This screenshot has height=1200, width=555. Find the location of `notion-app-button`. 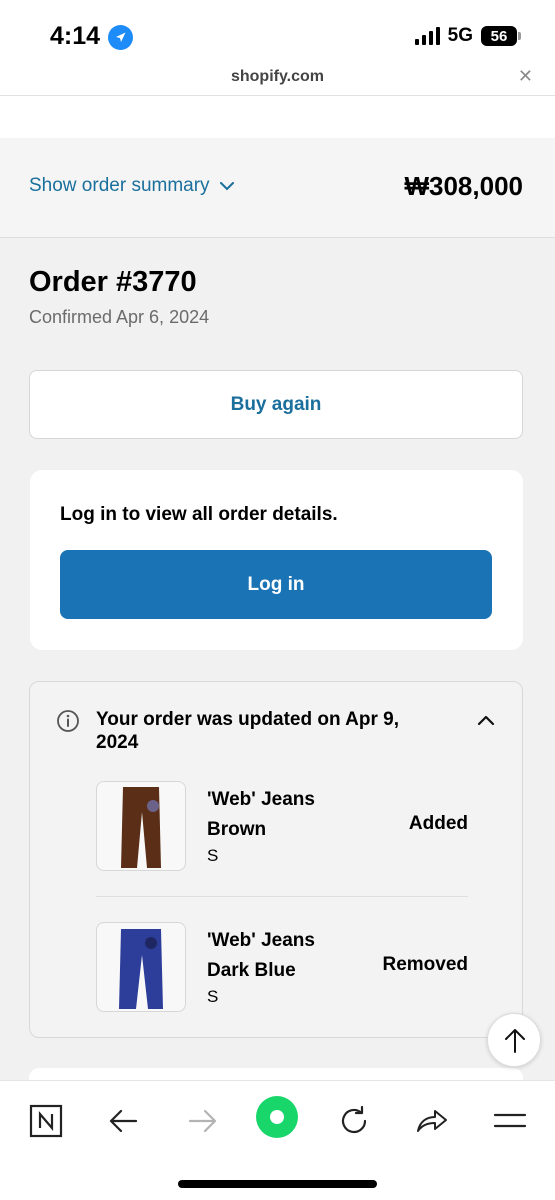

notion-app-button is located at coordinates (46, 1121).